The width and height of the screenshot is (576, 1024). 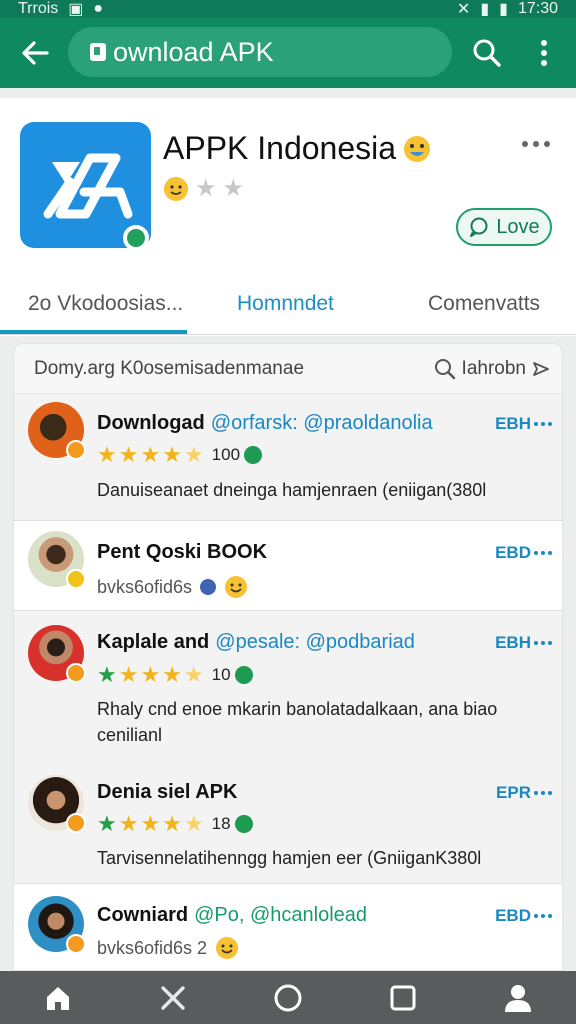 What do you see at coordinates (85, 186) in the screenshot?
I see `app-logo` at bounding box center [85, 186].